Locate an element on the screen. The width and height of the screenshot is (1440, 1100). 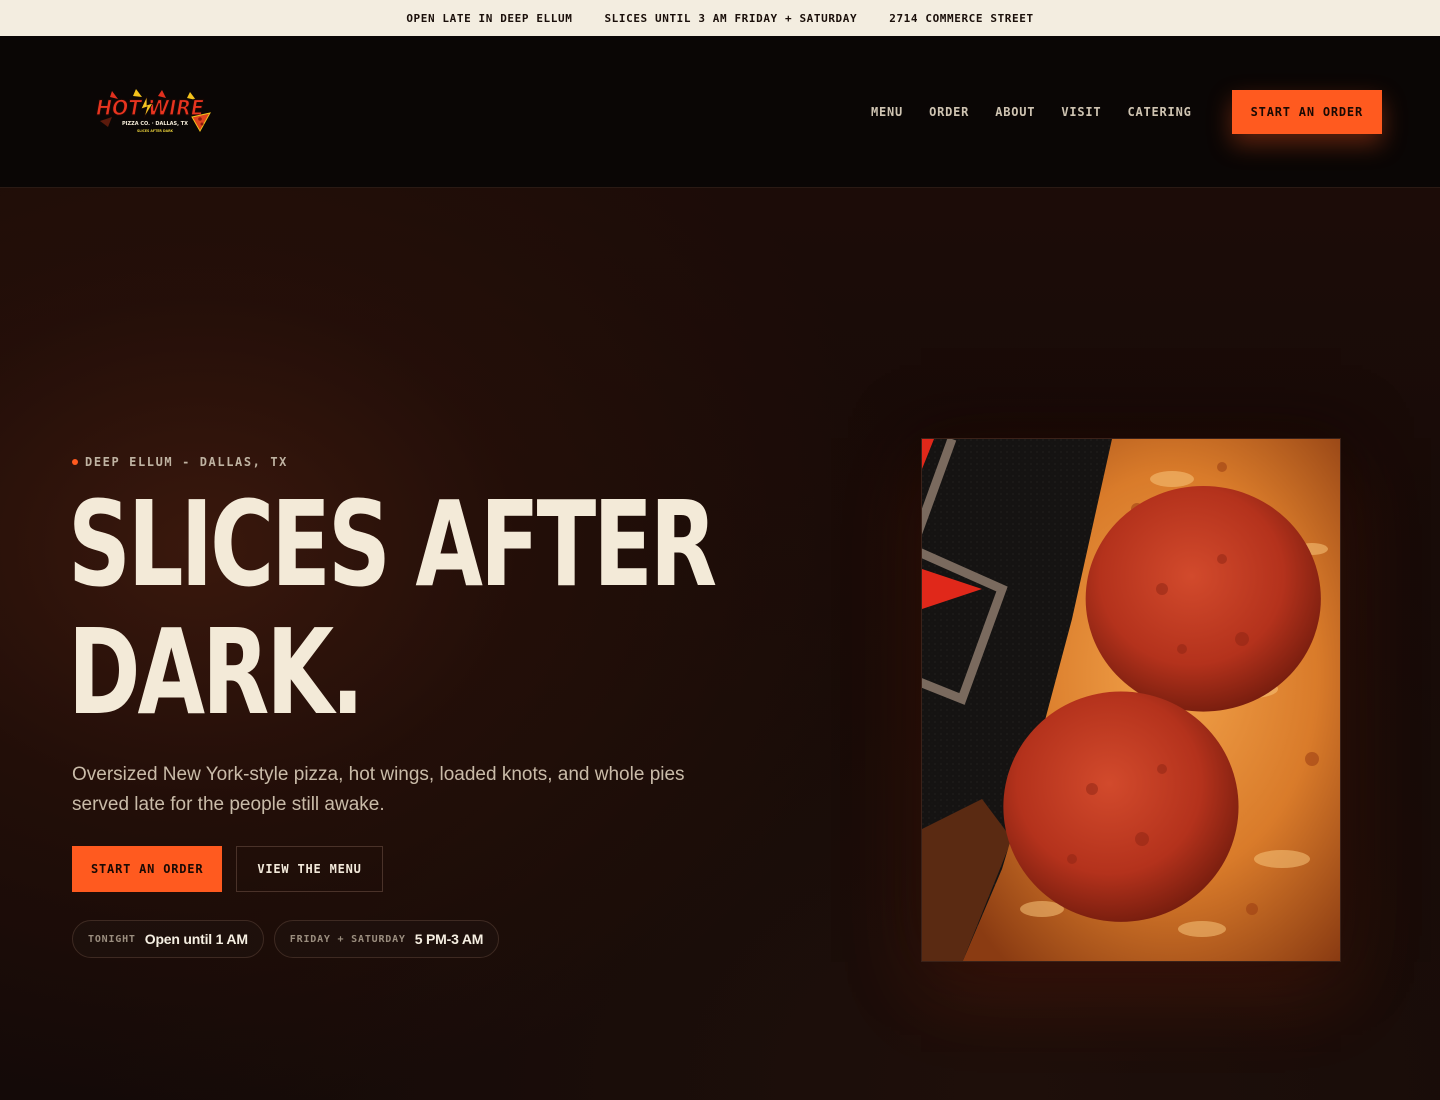
hero-headline-line-2: DARK. is located at coordinates (216, 672).